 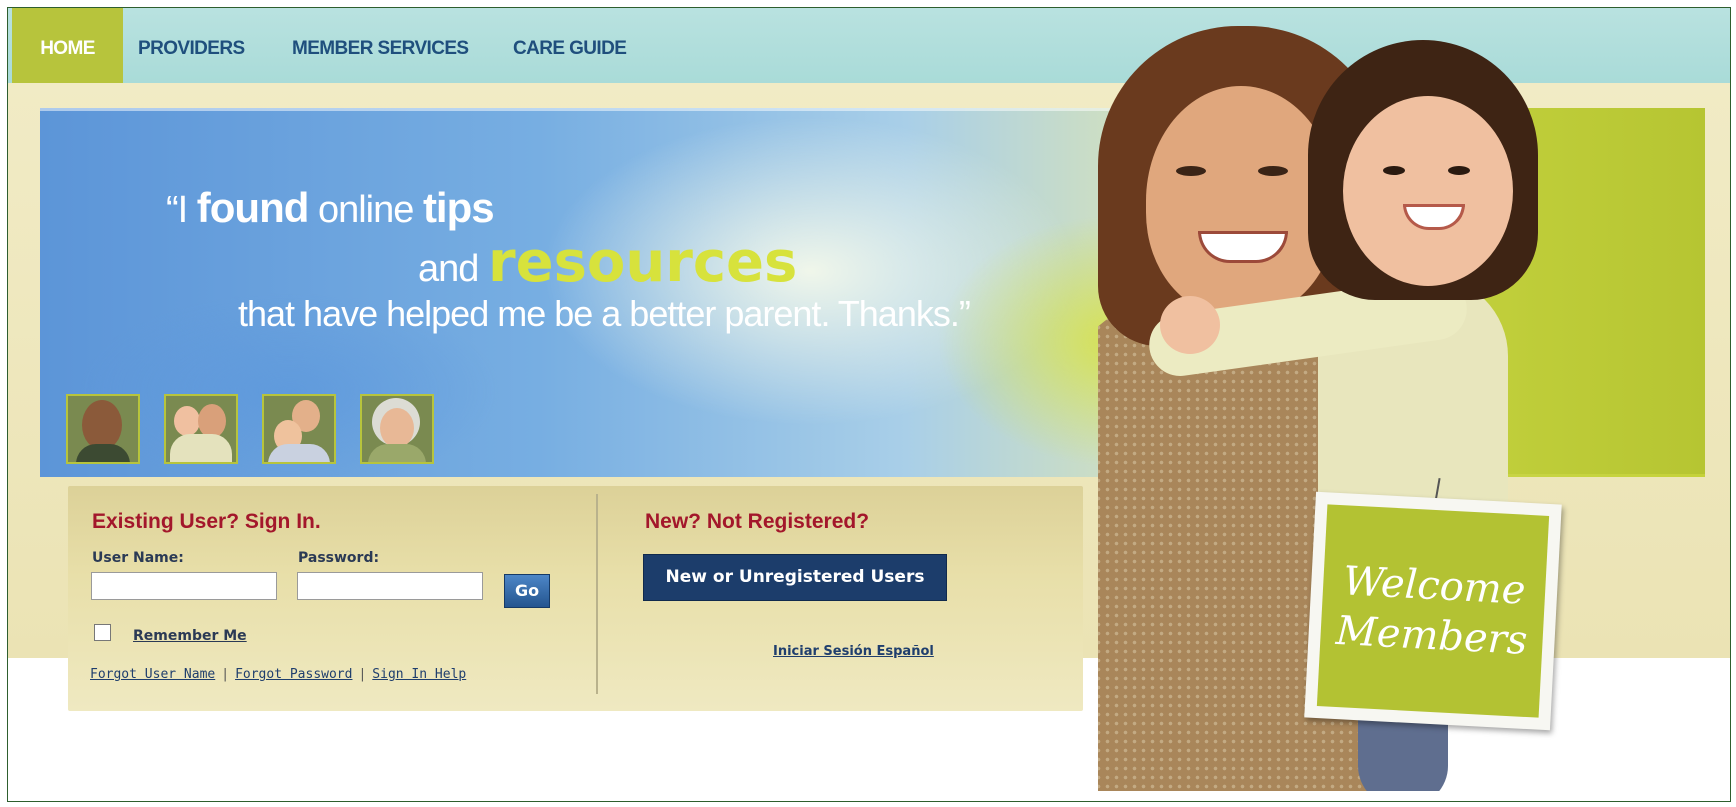 I want to click on senior-face-icon, so click(x=397, y=428).